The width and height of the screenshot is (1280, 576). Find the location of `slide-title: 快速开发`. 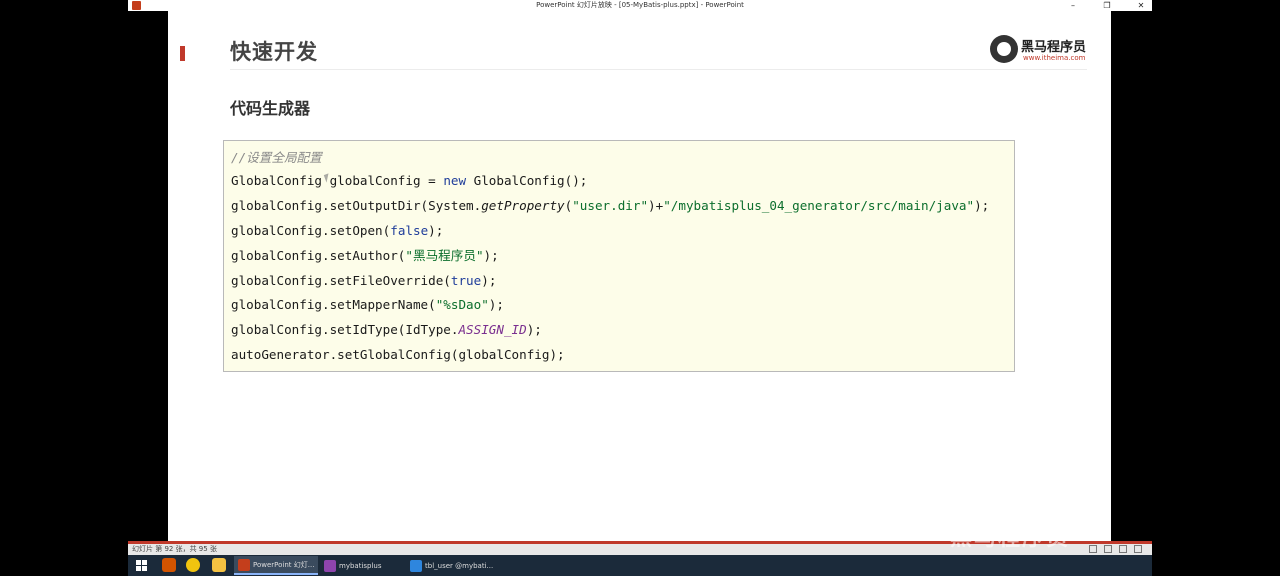

slide-title: 快速开发 is located at coordinates (274, 52).